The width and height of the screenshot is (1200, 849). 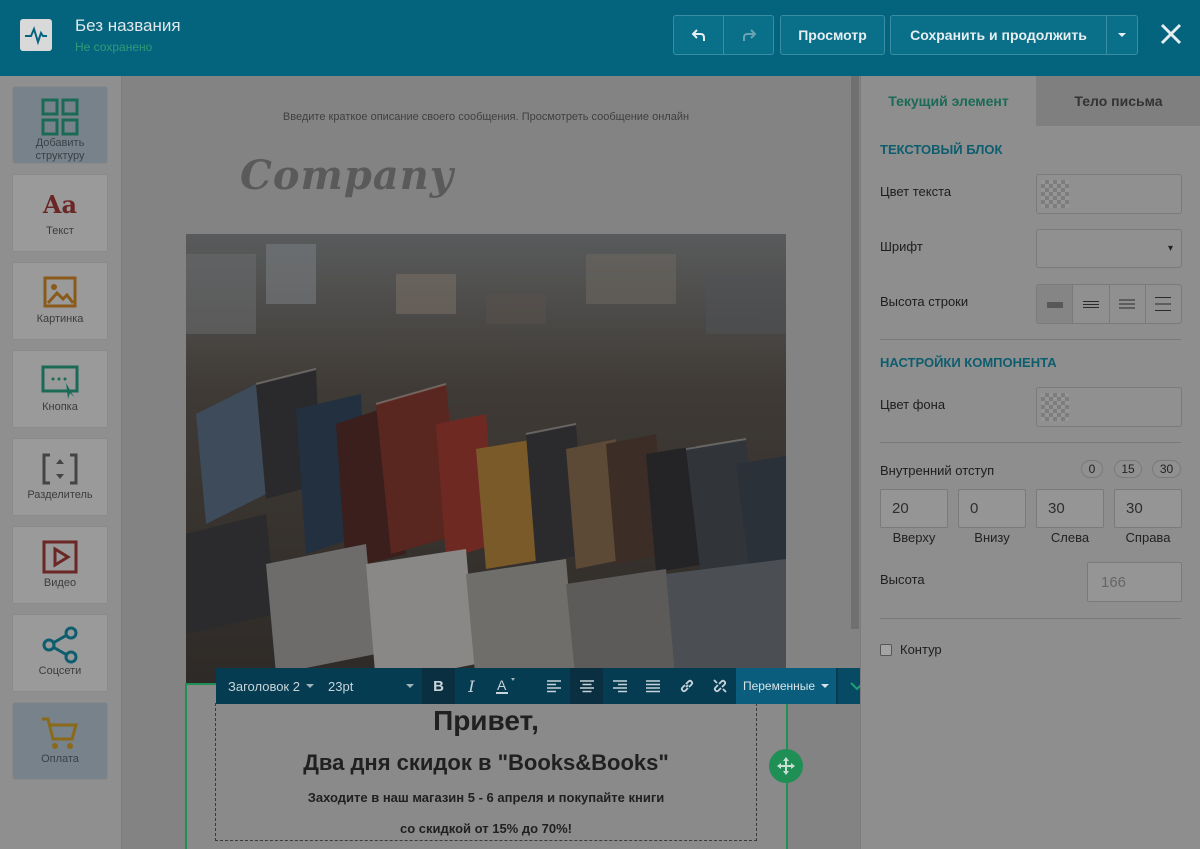 What do you see at coordinates (1070, 508) in the screenshot?
I see `padding-left-input: 30` at bounding box center [1070, 508].